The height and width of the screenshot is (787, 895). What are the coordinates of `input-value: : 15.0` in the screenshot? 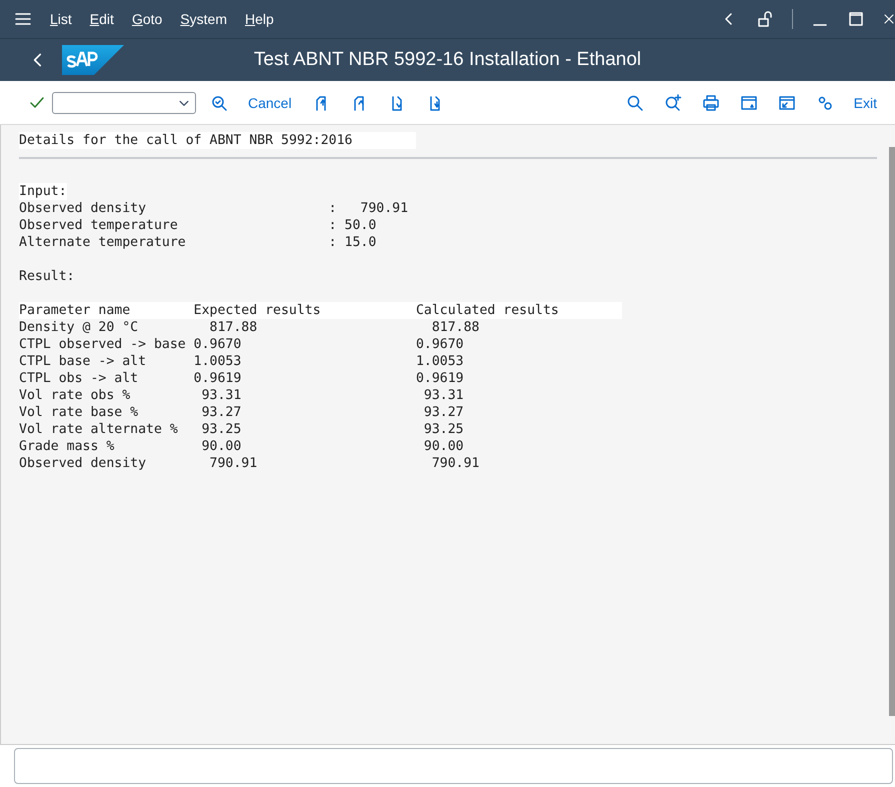 It's located at (352, 242).